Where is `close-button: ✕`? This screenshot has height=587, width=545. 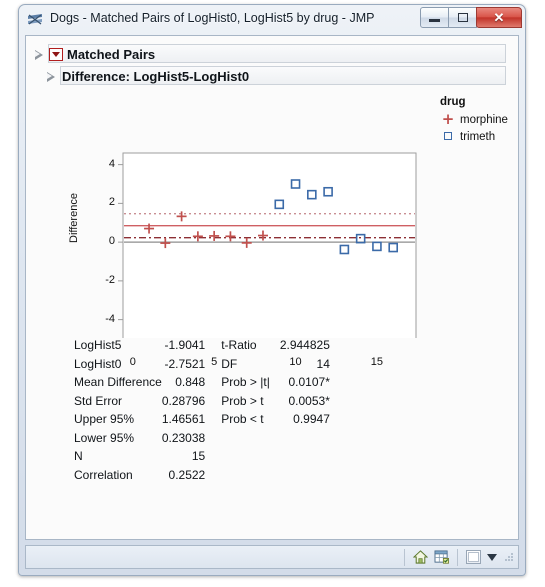 close-button: ✕ is located at coordinates (499, 17).